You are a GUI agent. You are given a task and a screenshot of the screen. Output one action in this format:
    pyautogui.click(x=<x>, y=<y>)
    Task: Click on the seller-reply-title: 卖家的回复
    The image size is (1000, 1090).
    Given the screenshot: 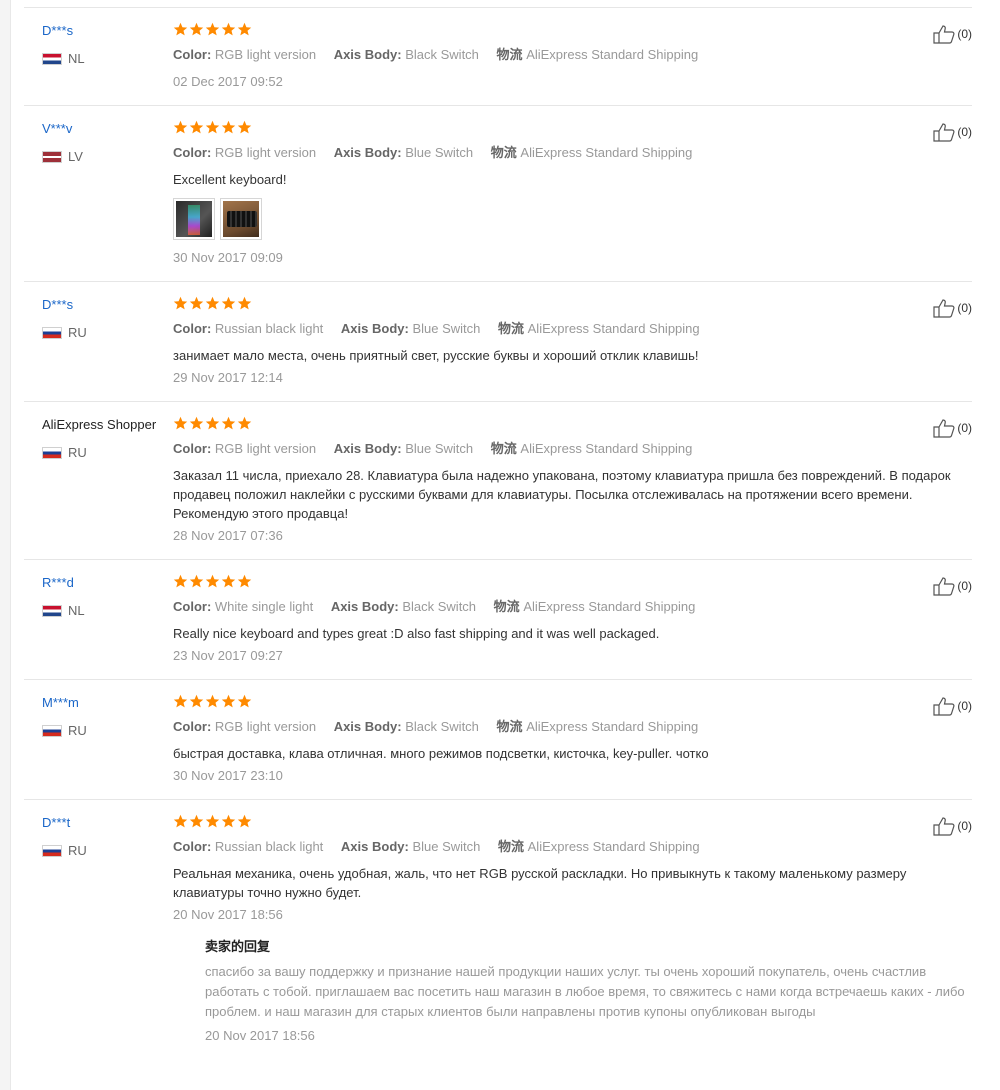 What is the action you would take?
    pyautogui.click(x=238, y=946)
    